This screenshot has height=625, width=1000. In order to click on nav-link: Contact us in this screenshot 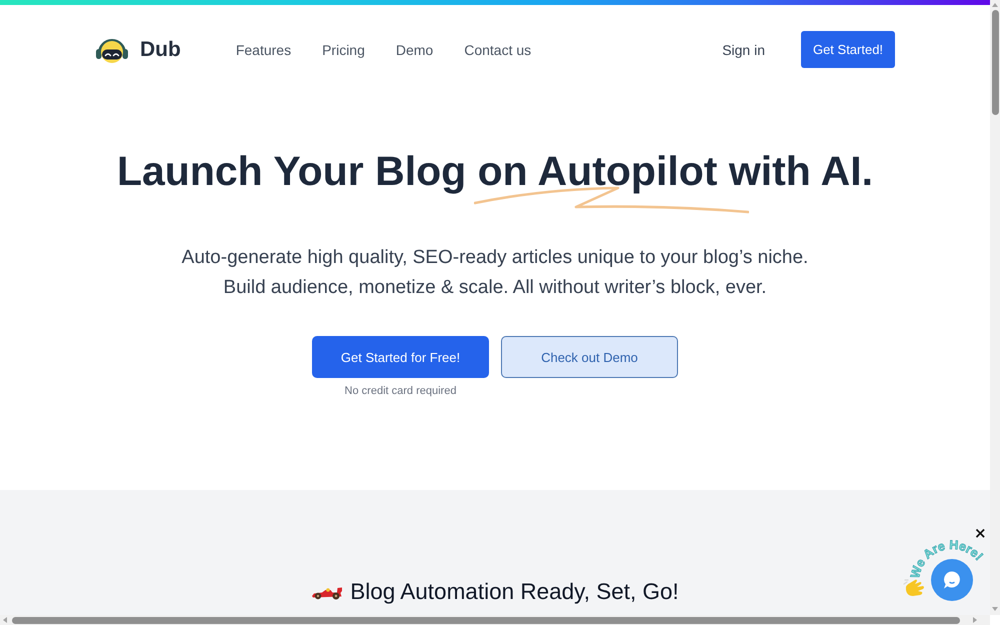, I will do `click(498, 50)`.